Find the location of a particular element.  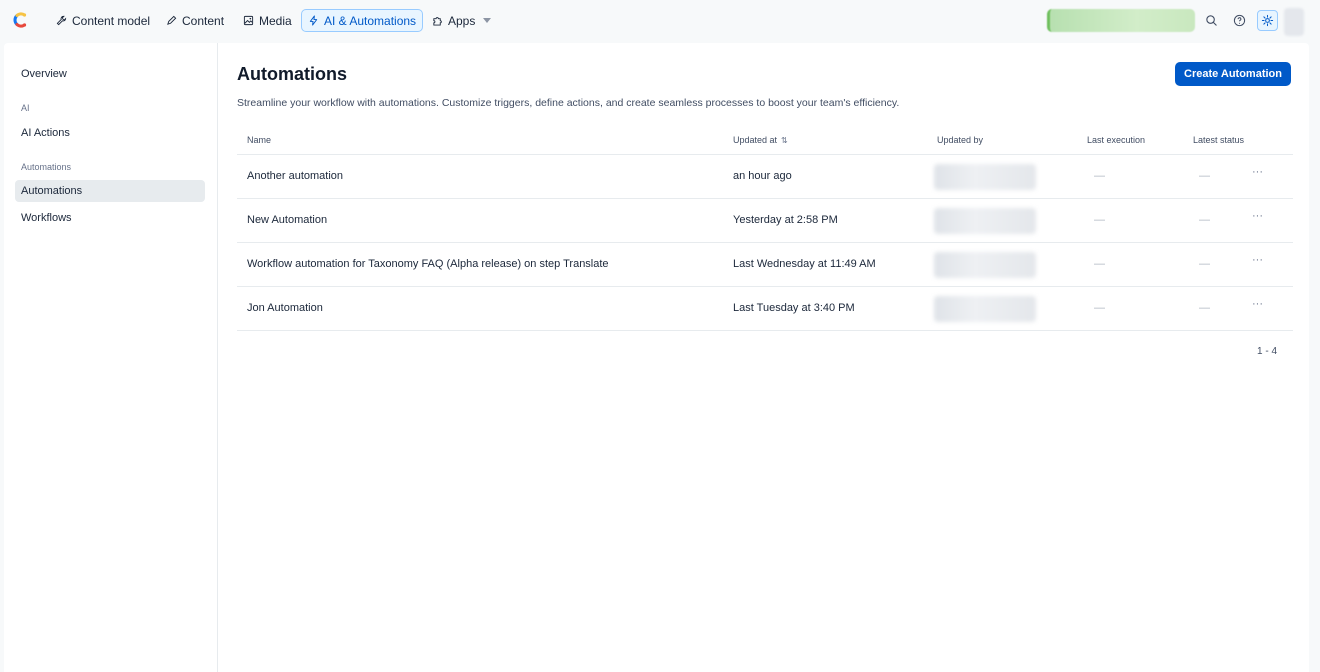

column-header-updated-at: Updated at ⇅ is located at coordinates (760, 140).